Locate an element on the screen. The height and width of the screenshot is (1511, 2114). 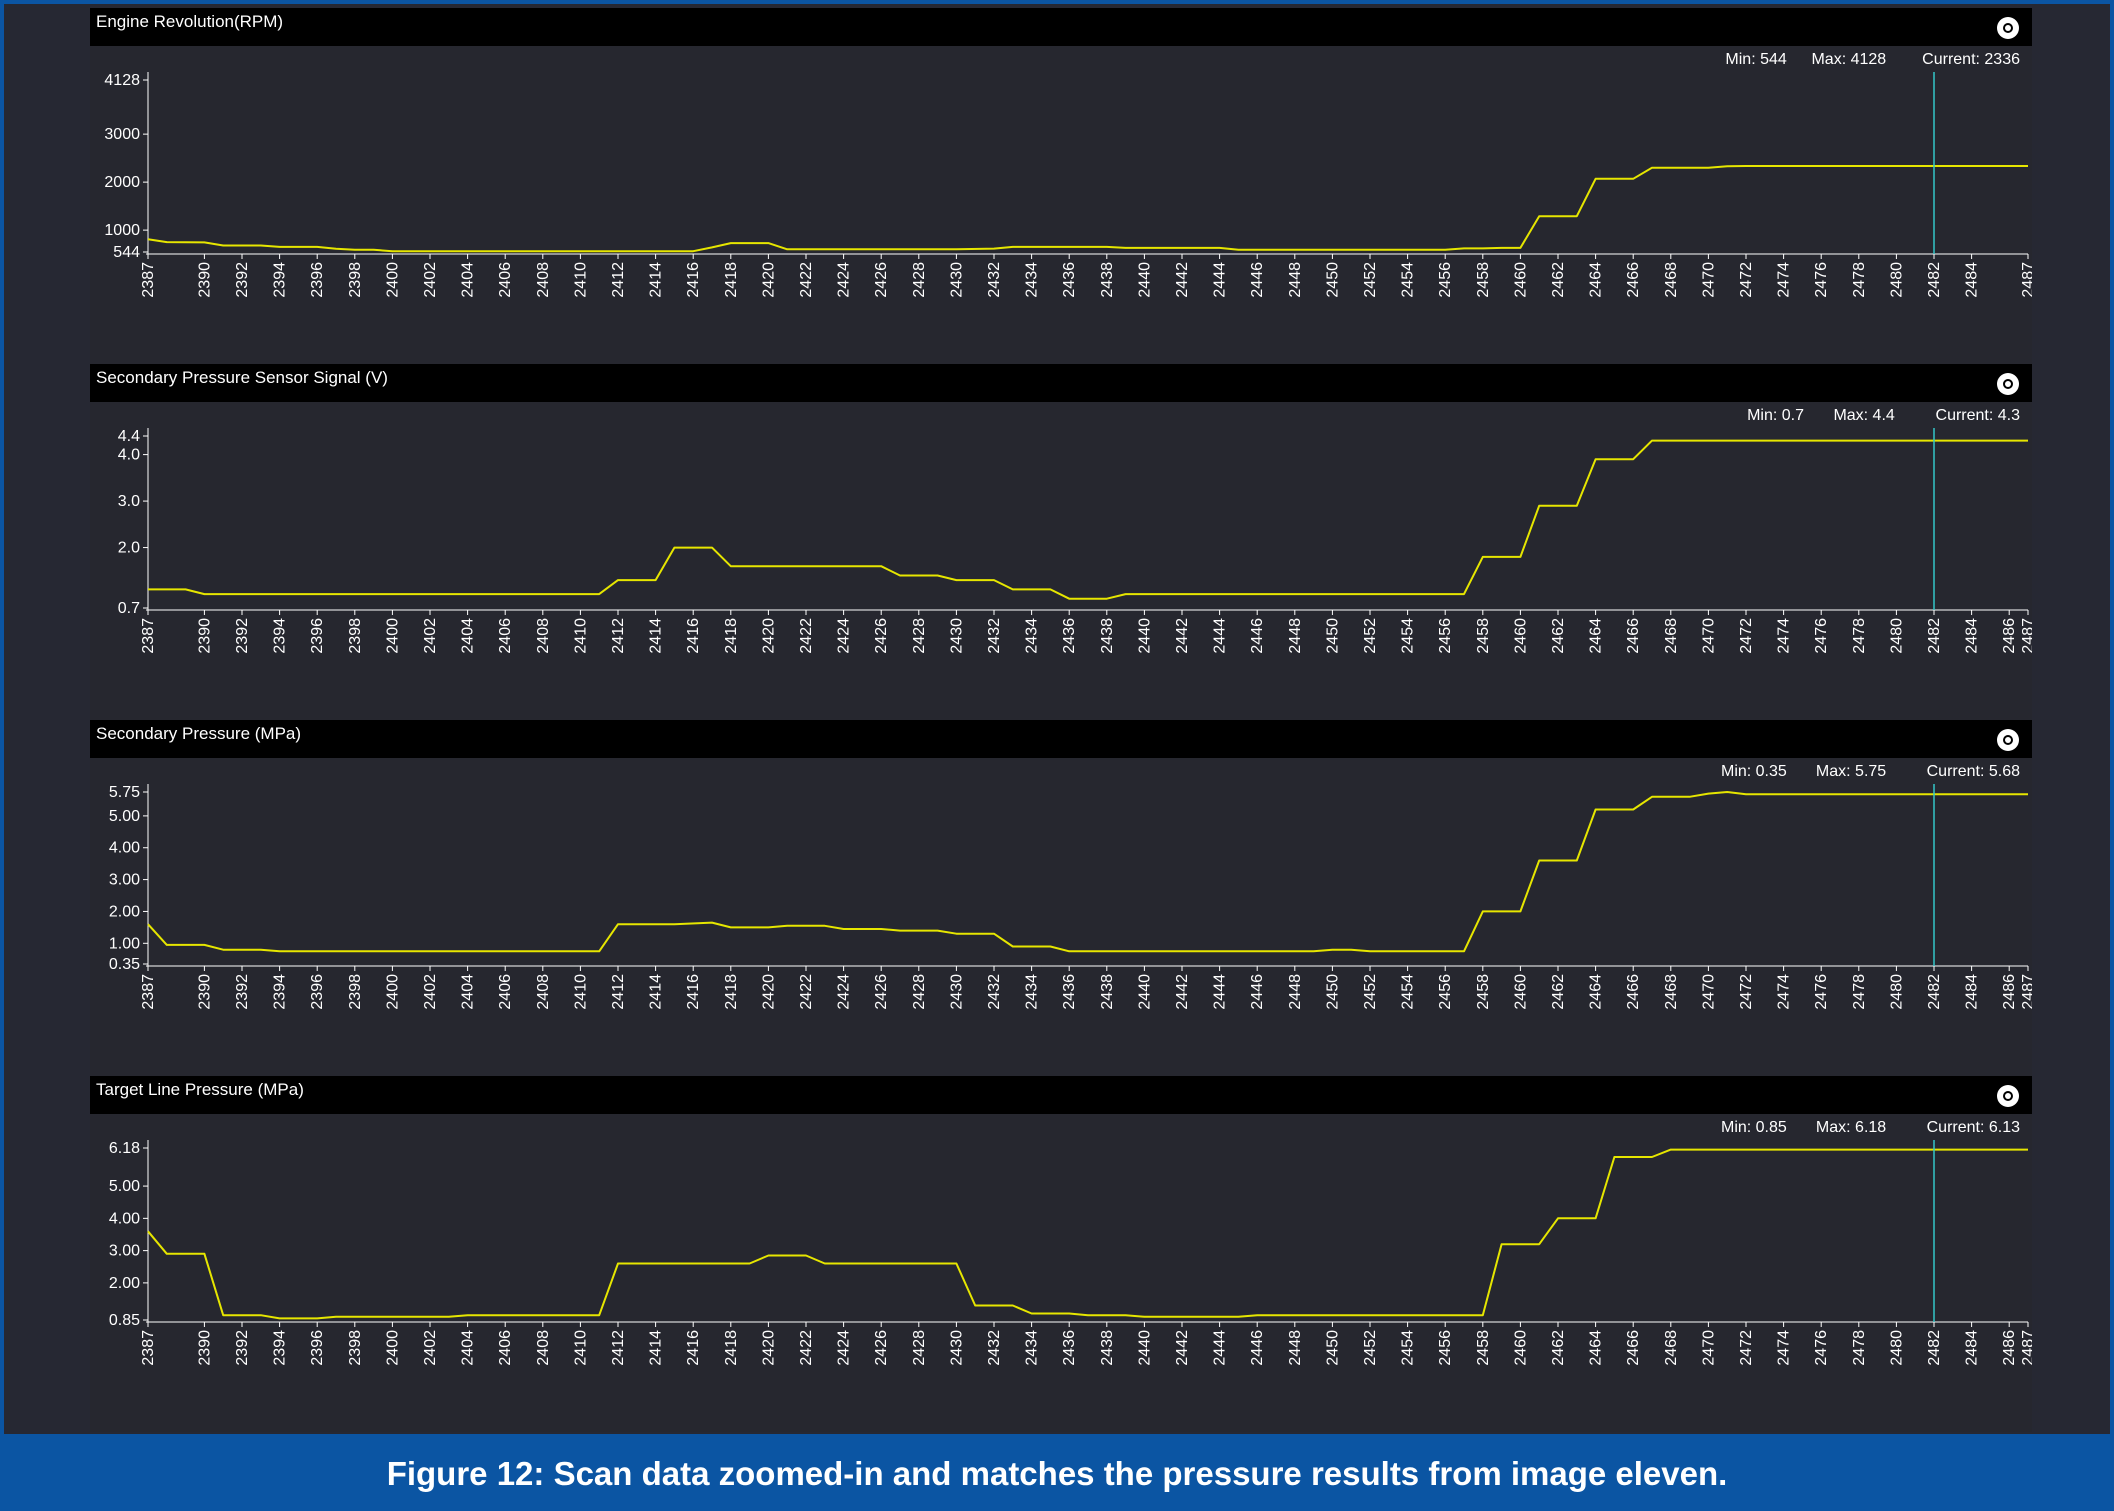
y-tick-label: 2.00 is located at coordinates (124, 911).